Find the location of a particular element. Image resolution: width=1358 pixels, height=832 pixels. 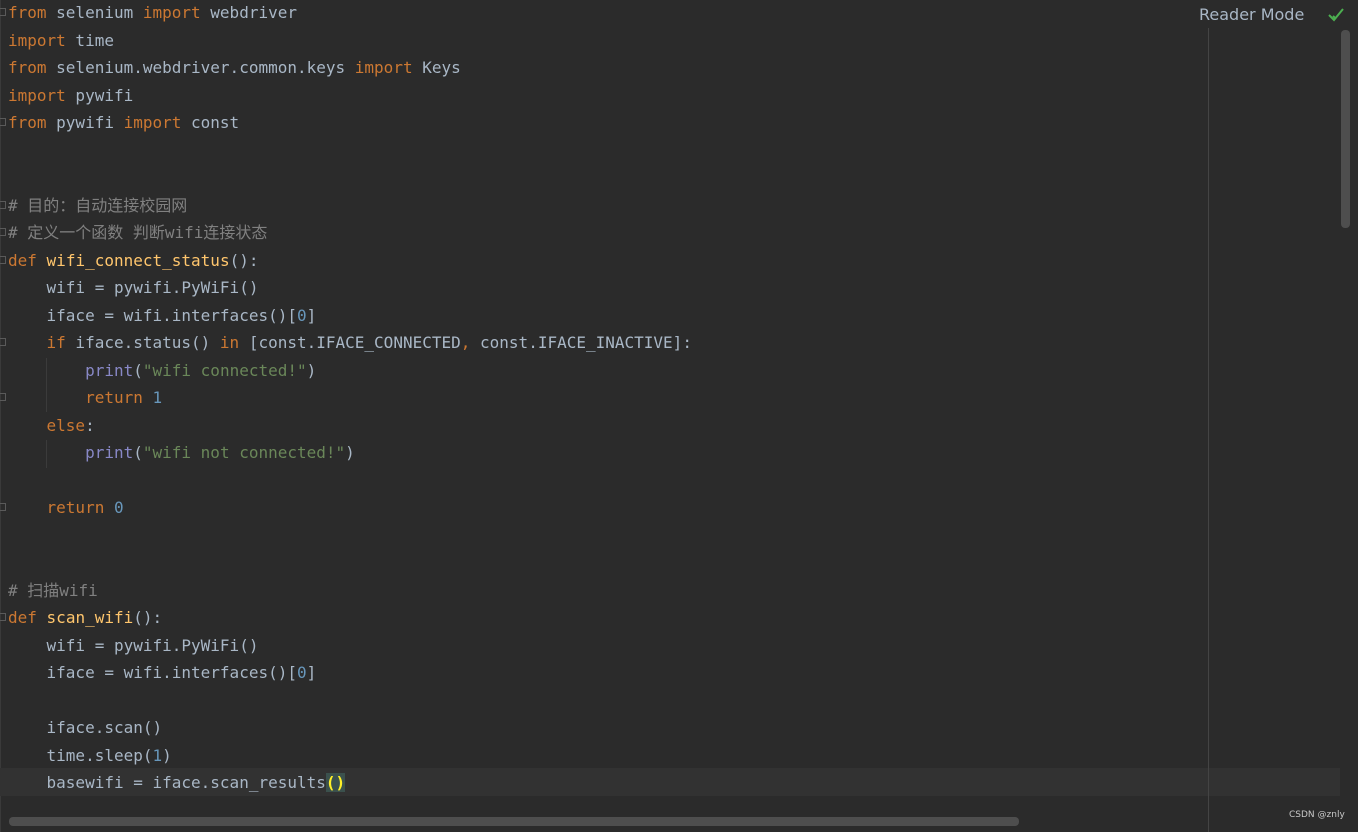

function-name: scan_wifi is located at coordinates (90, 617).